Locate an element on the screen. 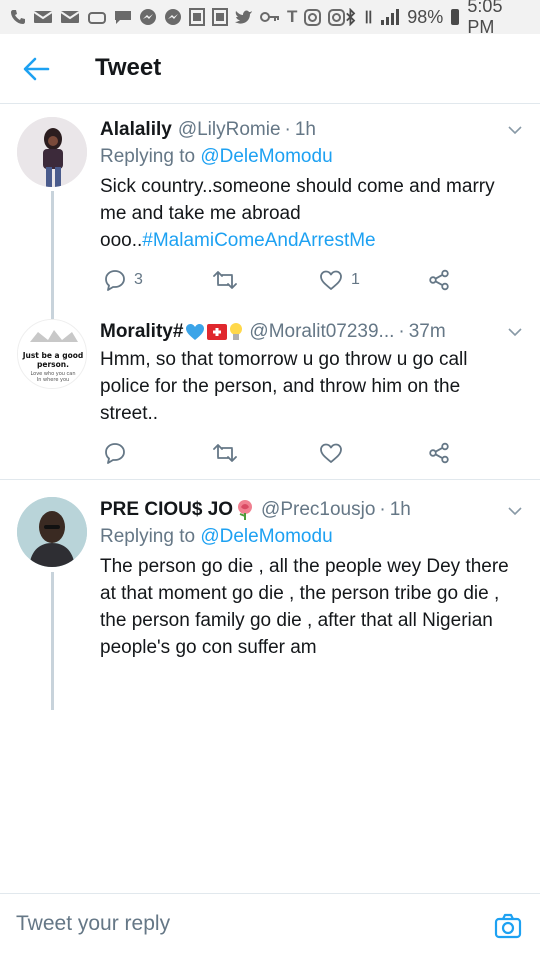 The height and width of the screenshot is (960, 540). user-handle: @Prec1ousjo is located at coordinates (318, 510).